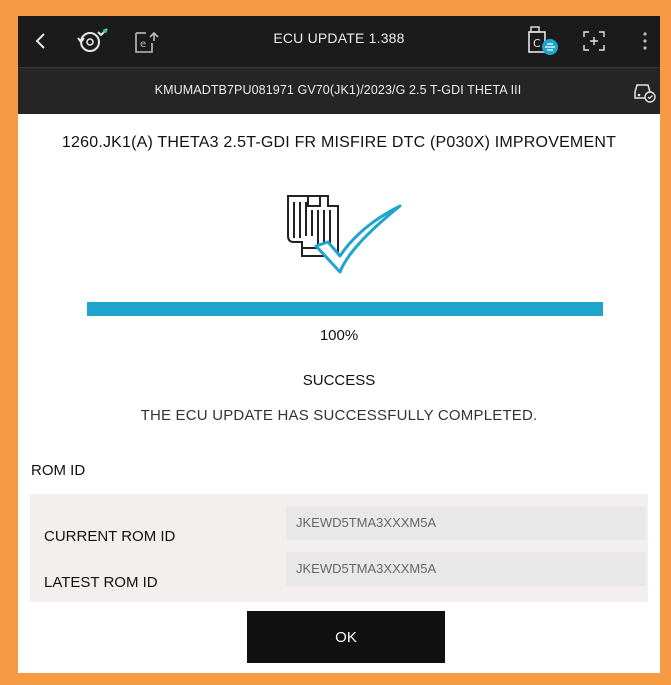  What do you see at coordinates (101, 582) in the screenshot?
I see `latest-rom-id-label: LATEST ROM ID` at bounding box center [101, 582].